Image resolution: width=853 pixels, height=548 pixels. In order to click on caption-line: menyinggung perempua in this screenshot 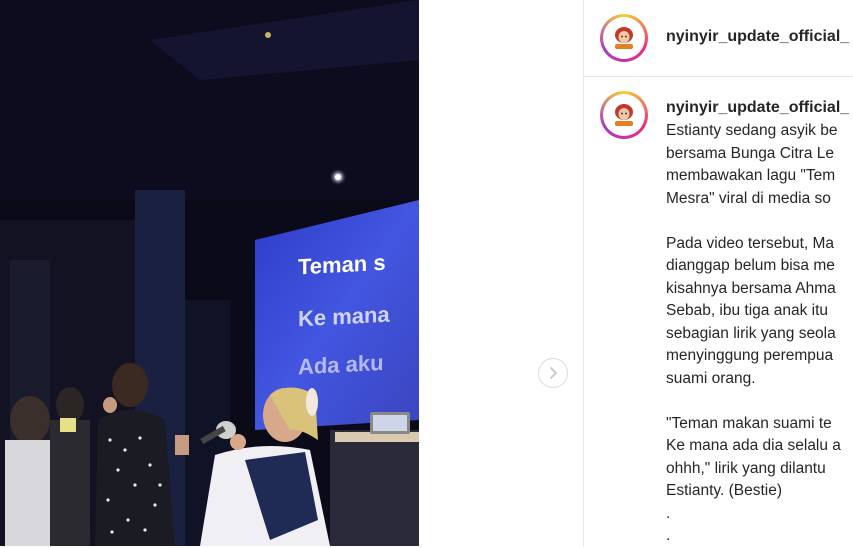, I will do `click(750, 355)`.